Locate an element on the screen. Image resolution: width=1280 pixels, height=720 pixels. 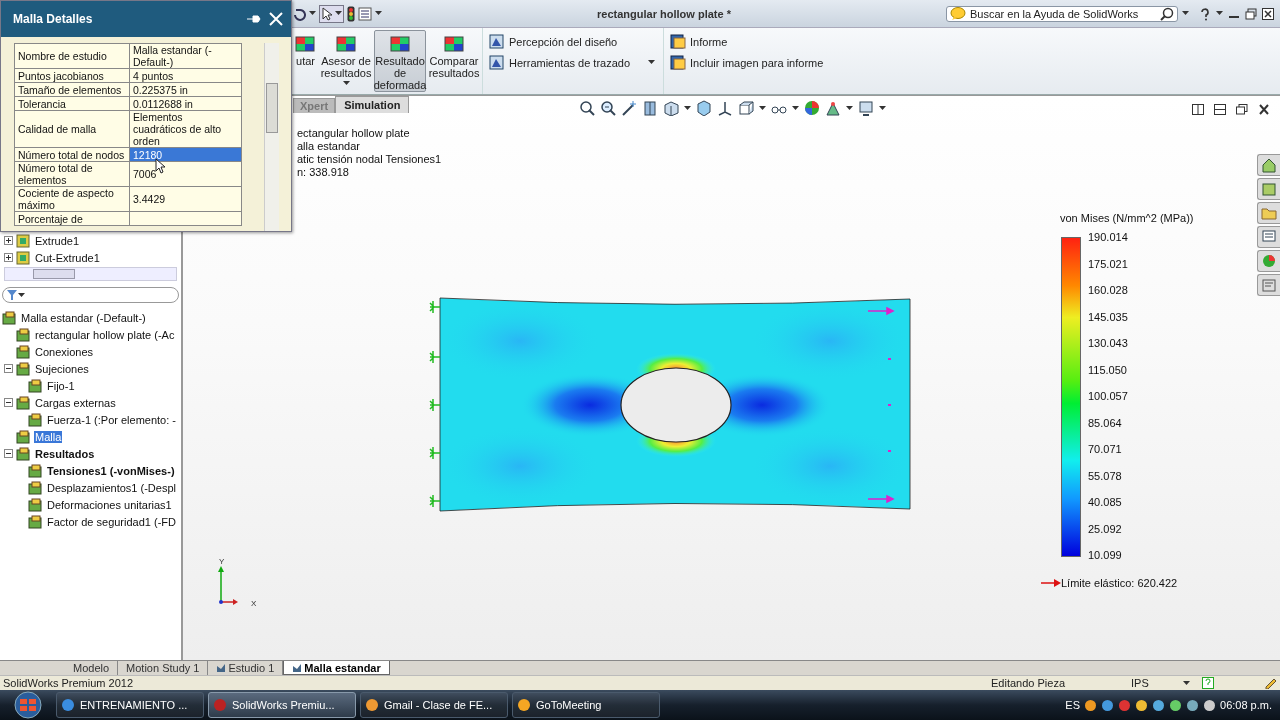
ribbon-button: Resultado de deformada is located at coordinates (400, 61).